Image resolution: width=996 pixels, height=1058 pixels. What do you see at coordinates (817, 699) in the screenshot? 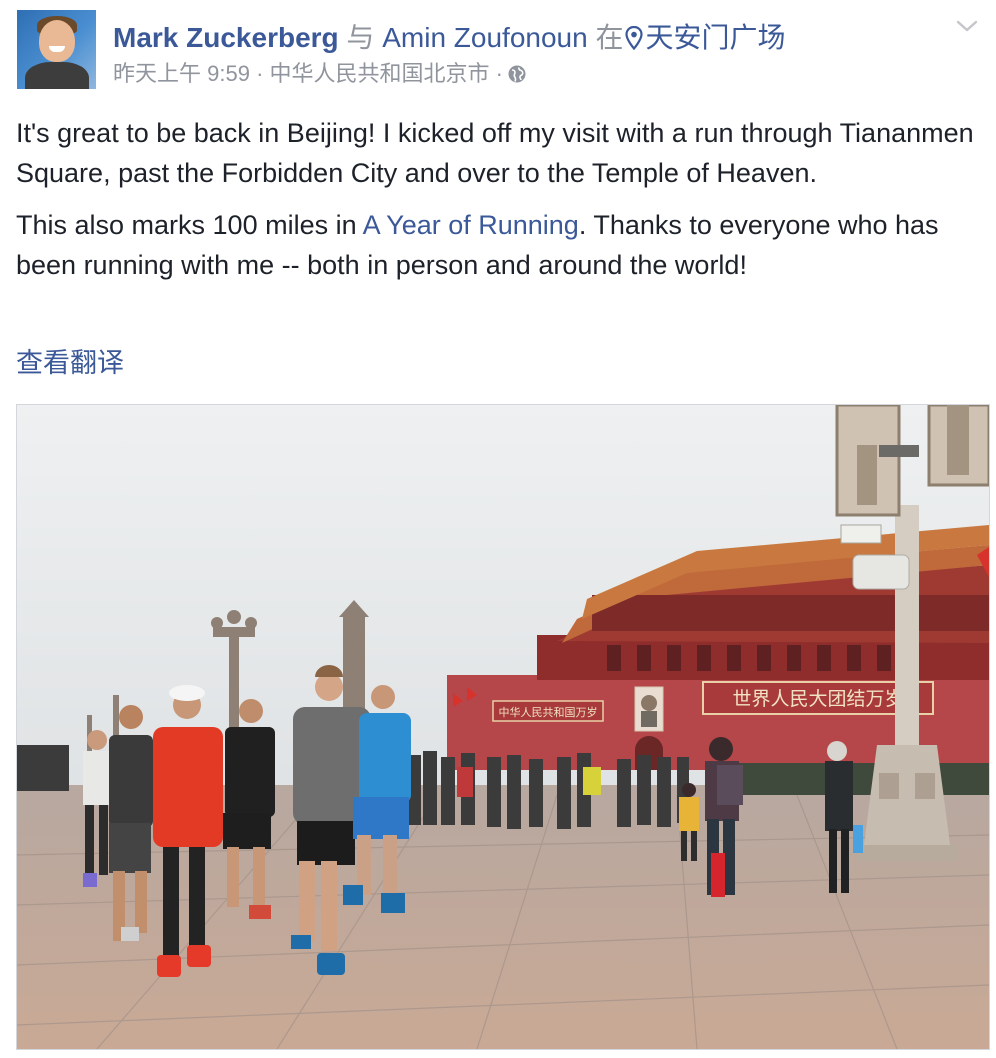
I see `photo-banner-text: 世界人民大团结万岁` at bounding box center [817, 699].